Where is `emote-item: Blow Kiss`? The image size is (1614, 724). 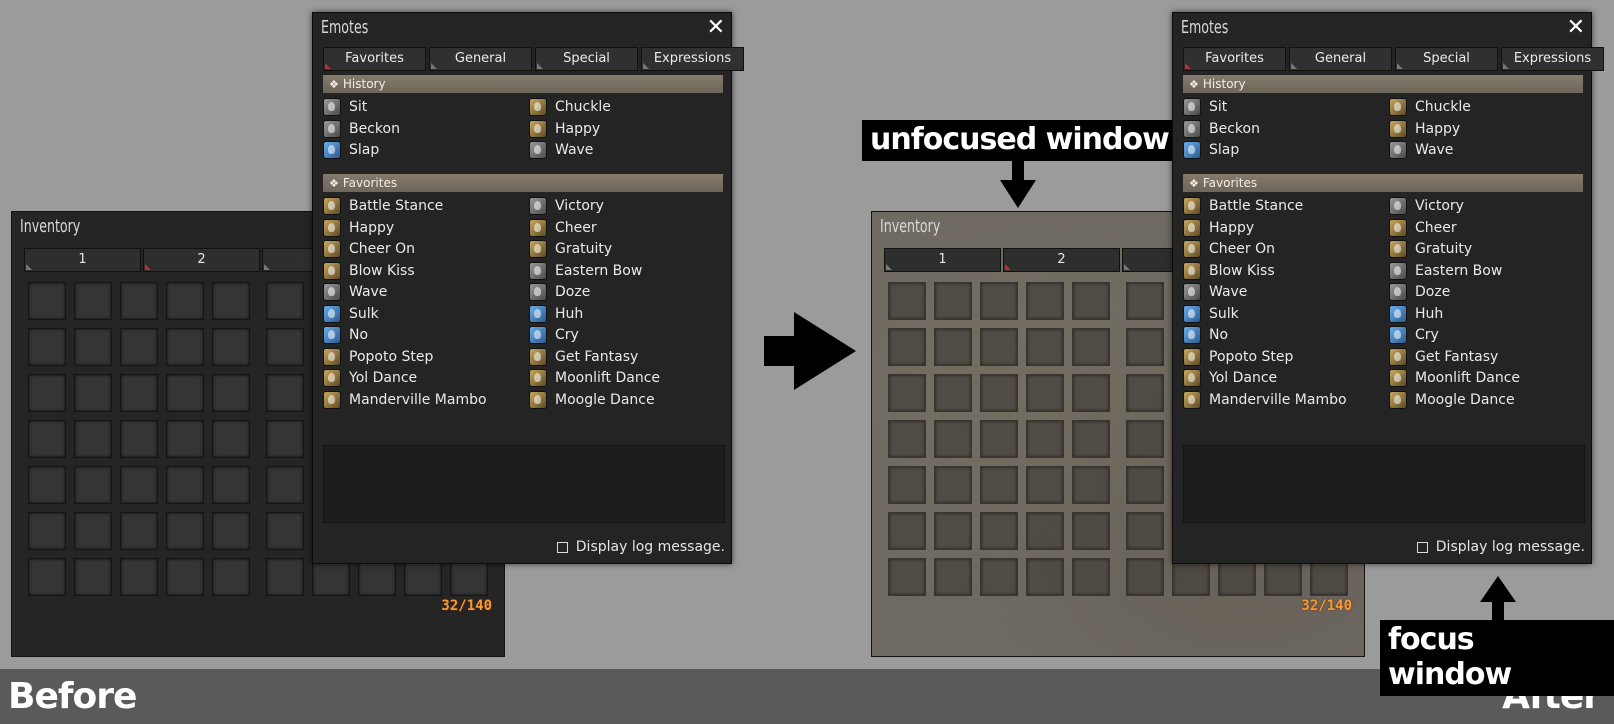 emote-item: Blow Kiss is located at coordinates (1229, 271).